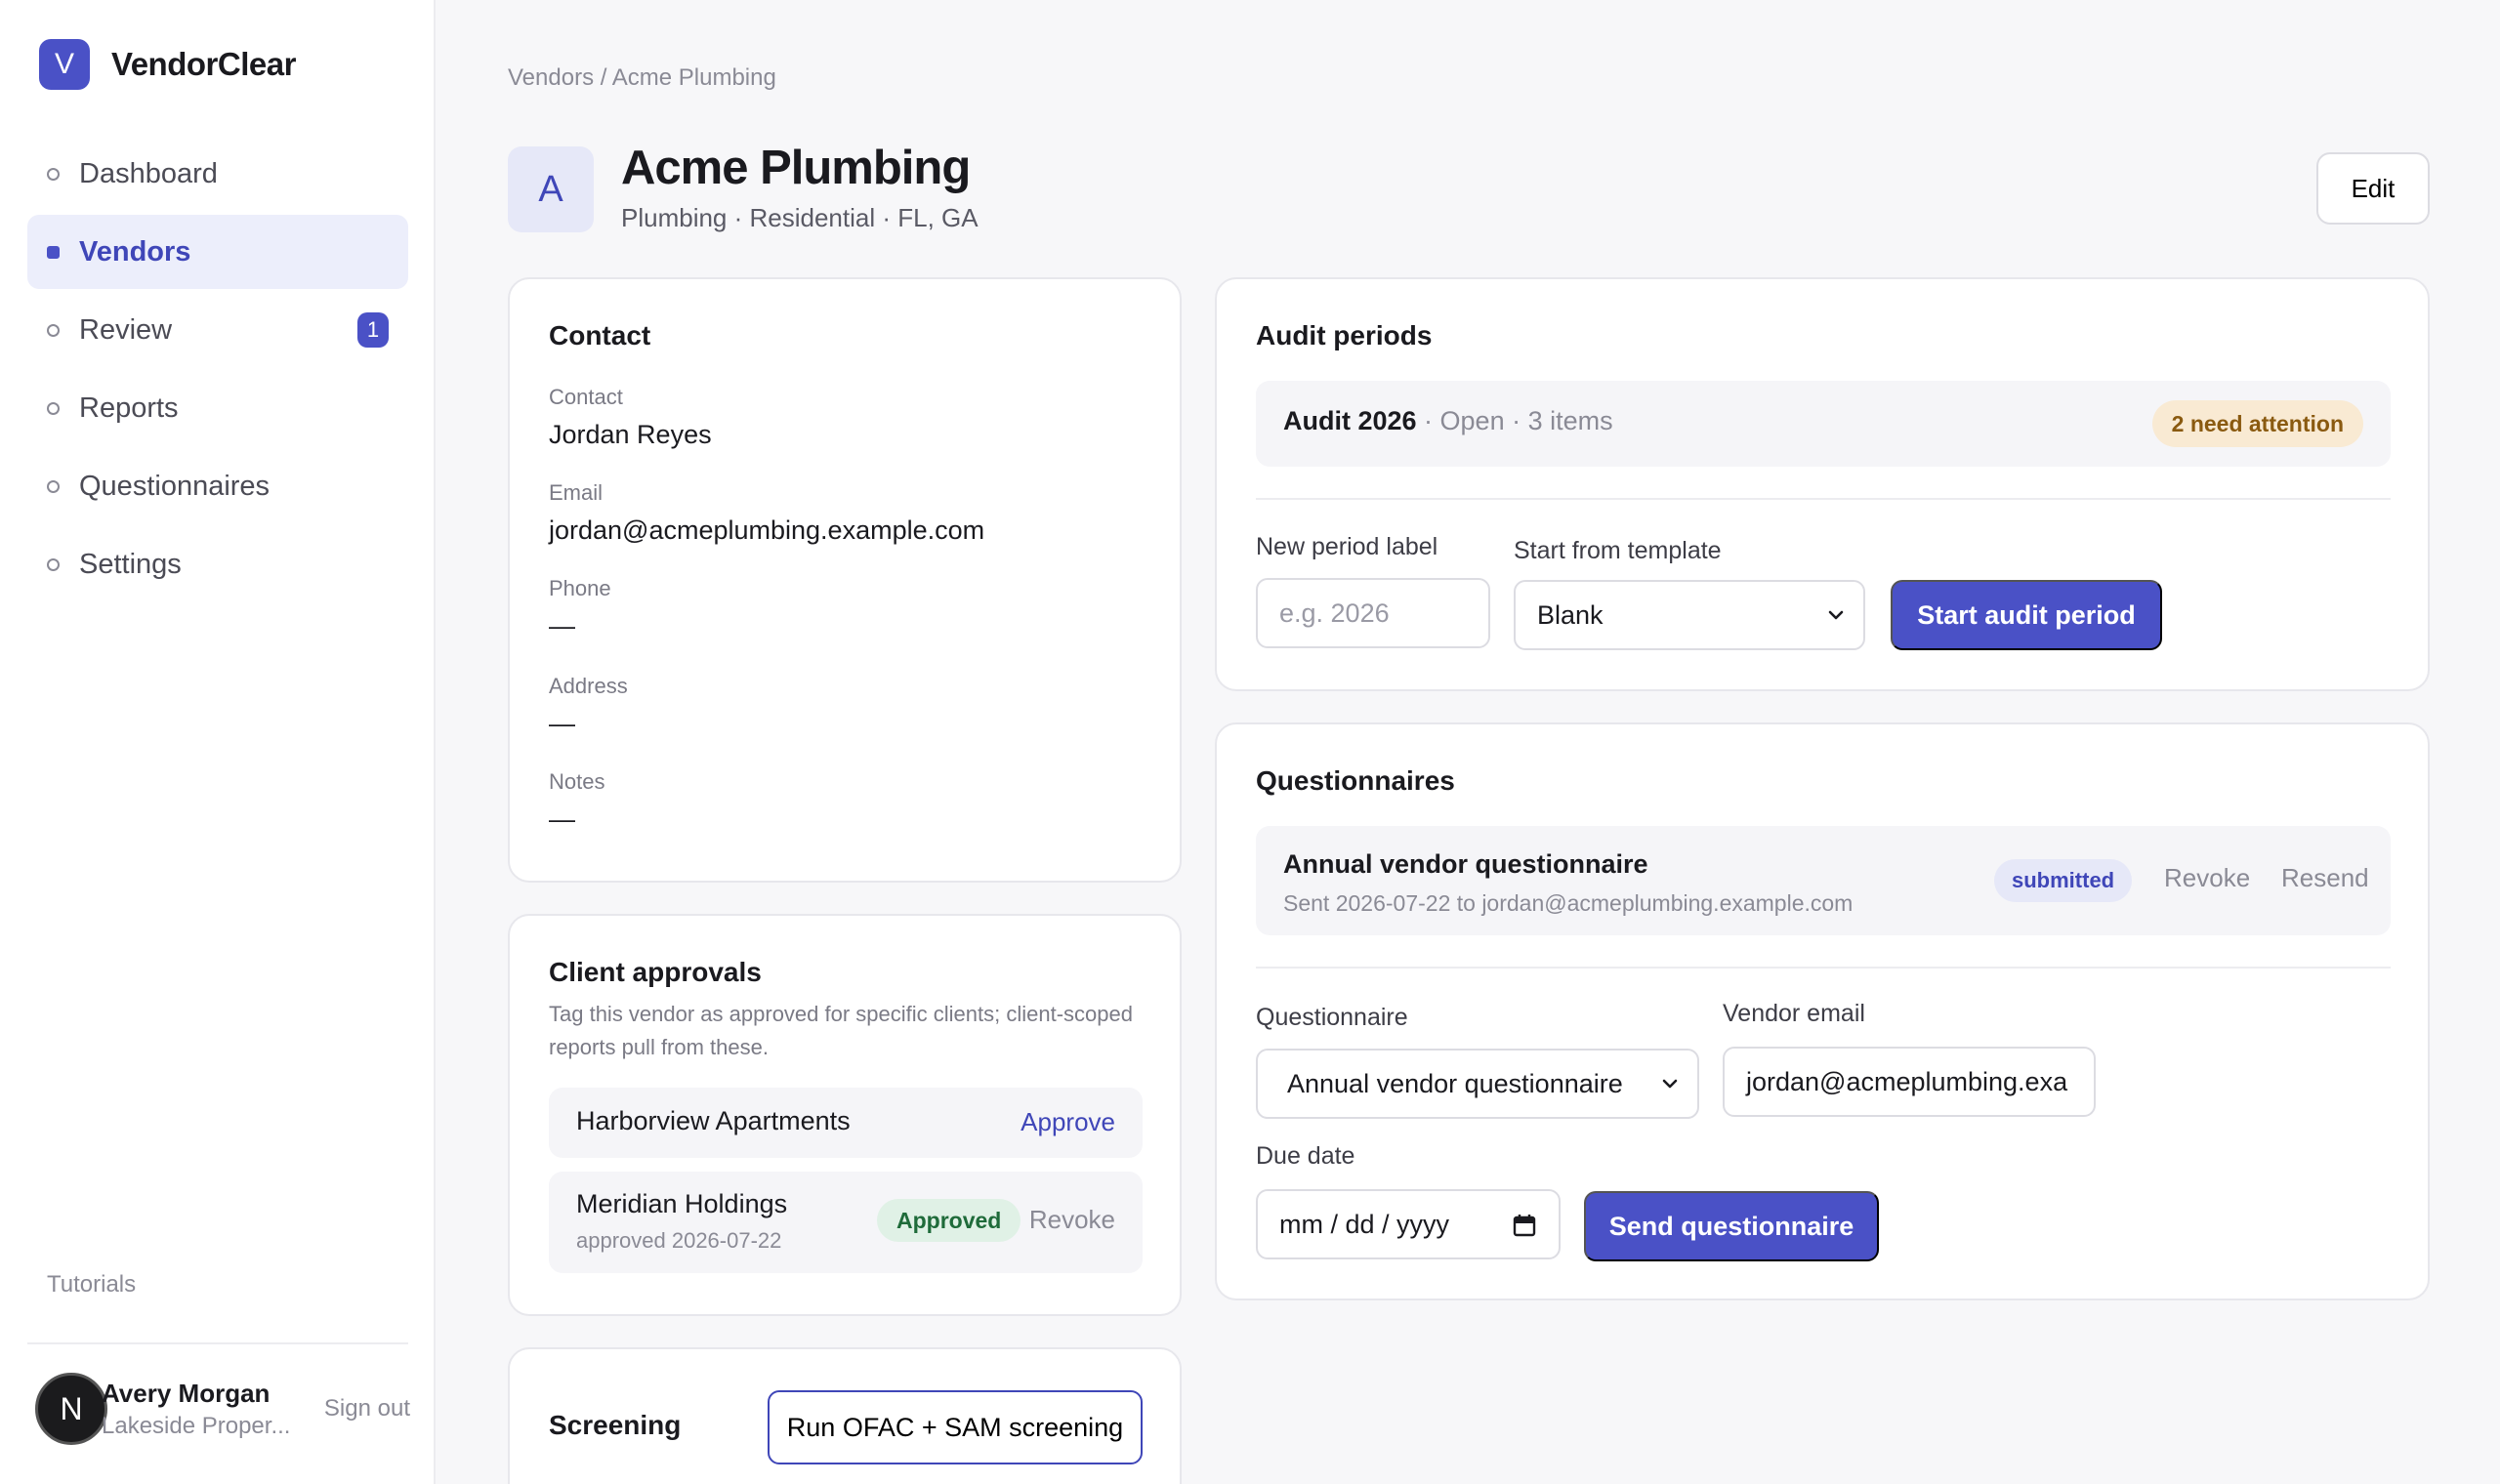 Image resolution: width=2500 pixels, height=1484 pixels. Describe the element at coordinates (1731, 1226) in the screenshot. I see `send-questionnaire-button: Send questionnaire` at that location.